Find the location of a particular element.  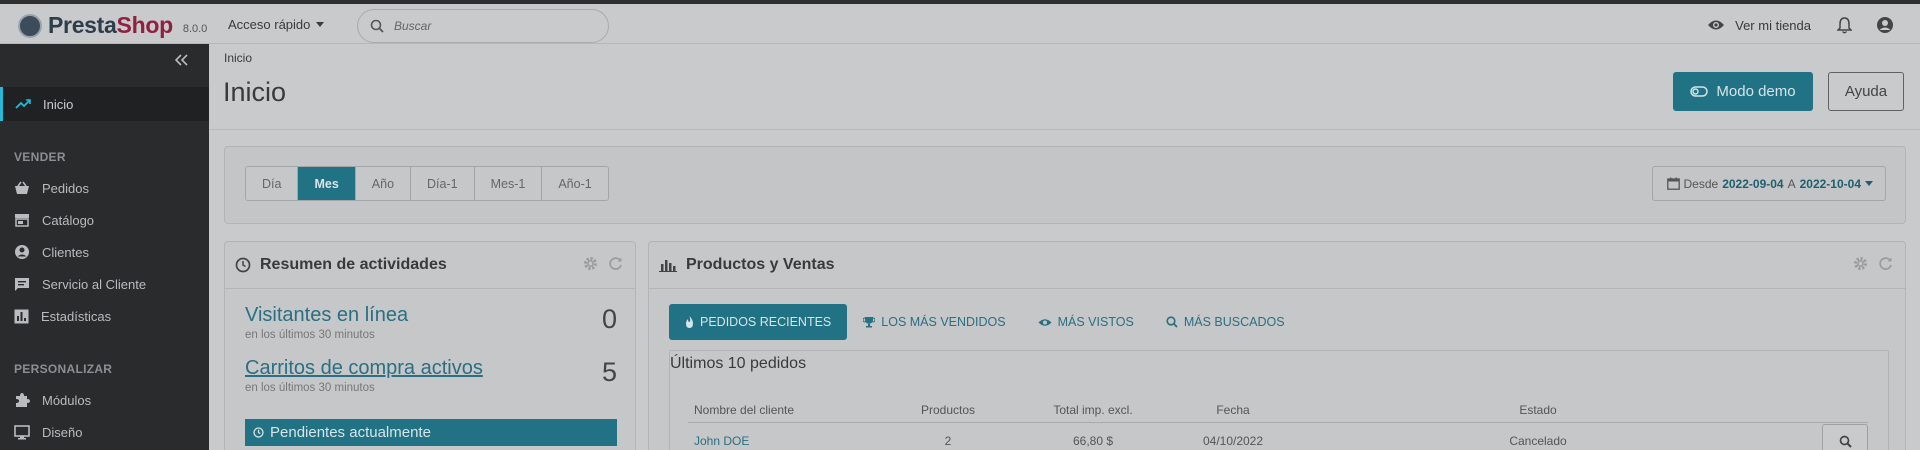

period-tab-ano: Año is located at coordinates (383, 183).